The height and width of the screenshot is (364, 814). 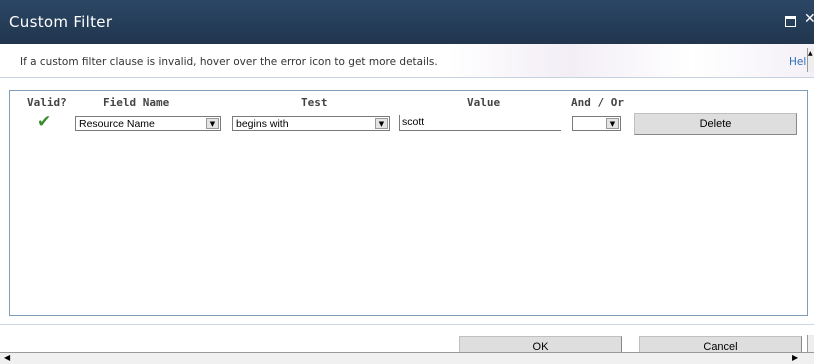 What do you see at coordinates (44, 122) in the screenshot?
I see `valid-check-icon: ✔` at bounding box center [44, 122].